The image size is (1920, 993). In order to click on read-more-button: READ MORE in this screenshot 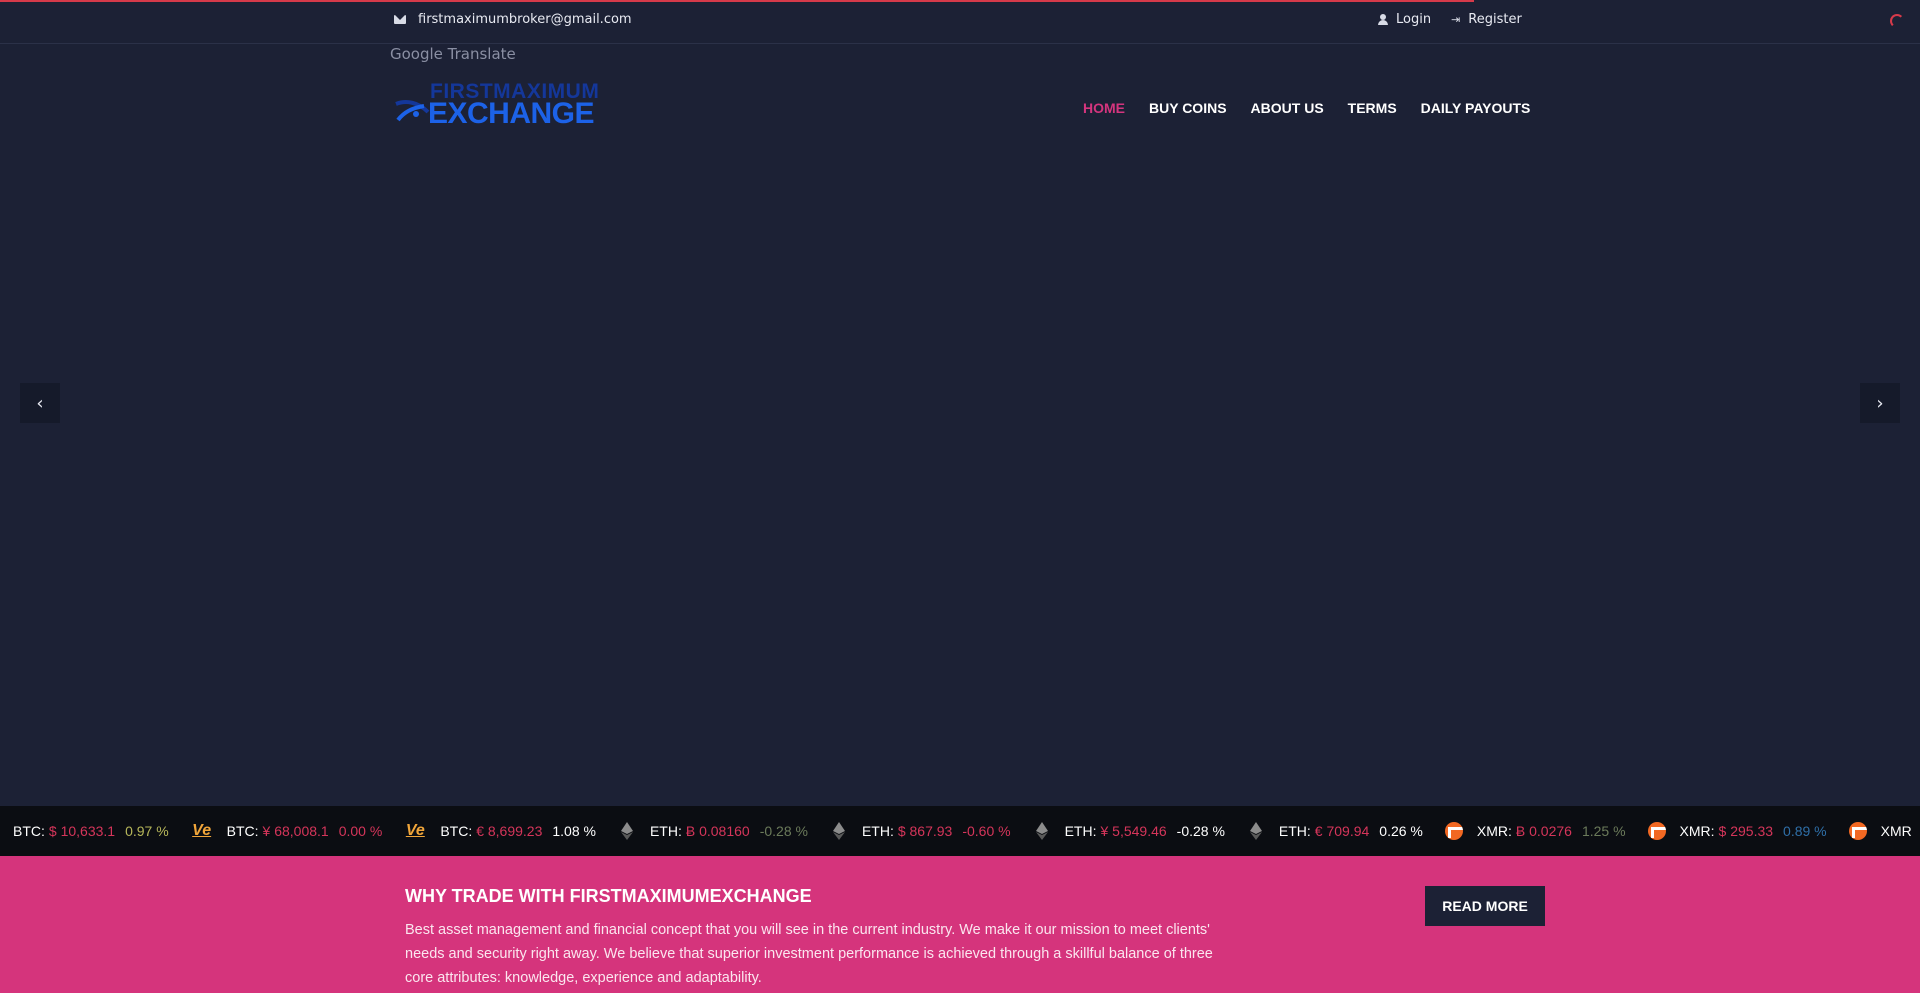, I will do `click(1485, 906)`.